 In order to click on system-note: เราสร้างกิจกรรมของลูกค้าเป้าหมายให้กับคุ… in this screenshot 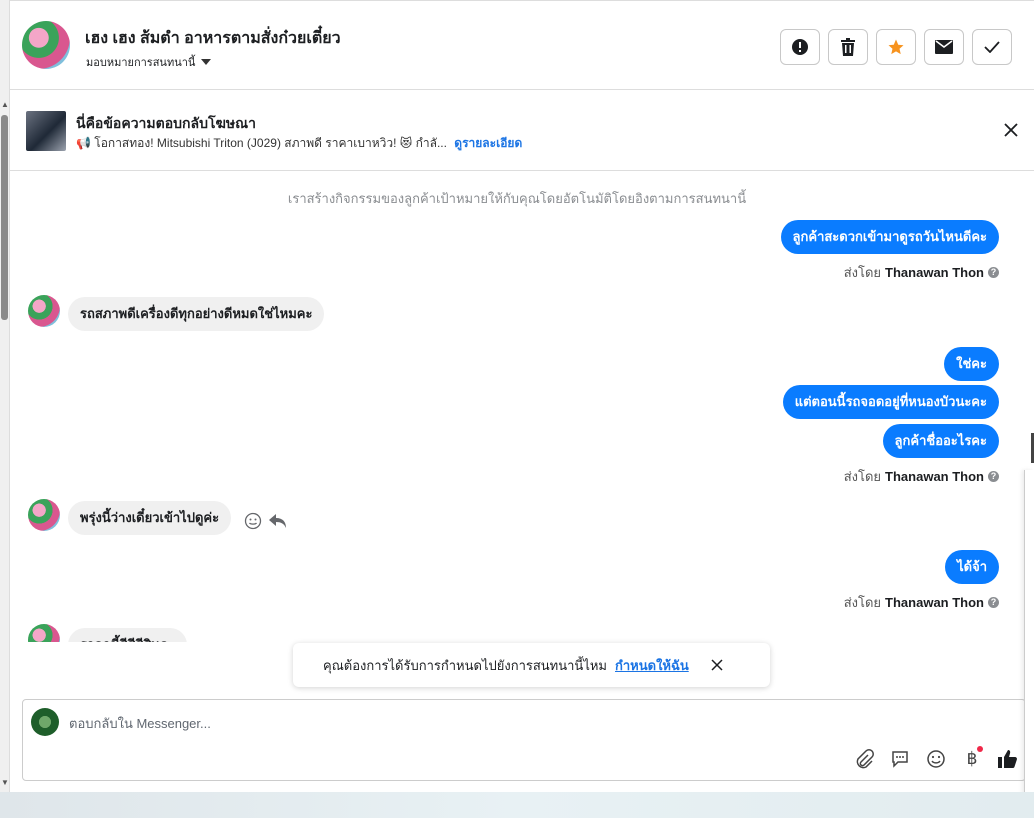, I will do `click(517, 198)`.